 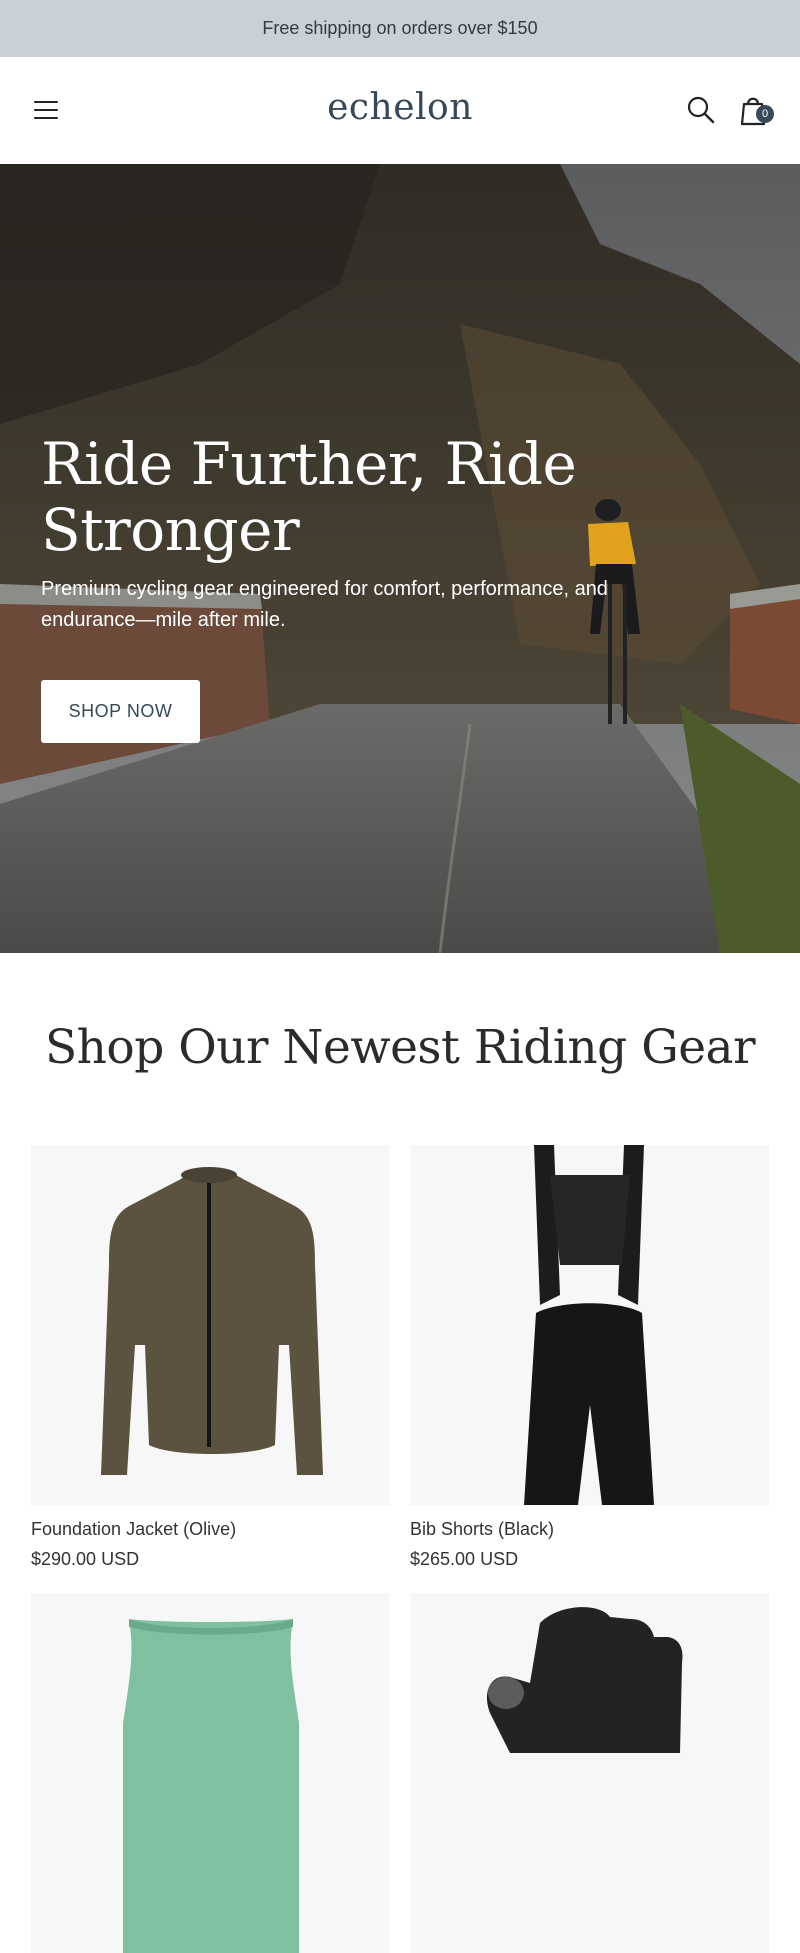 I want to click on site-header: echelon 0, so click(x=400, y=111).